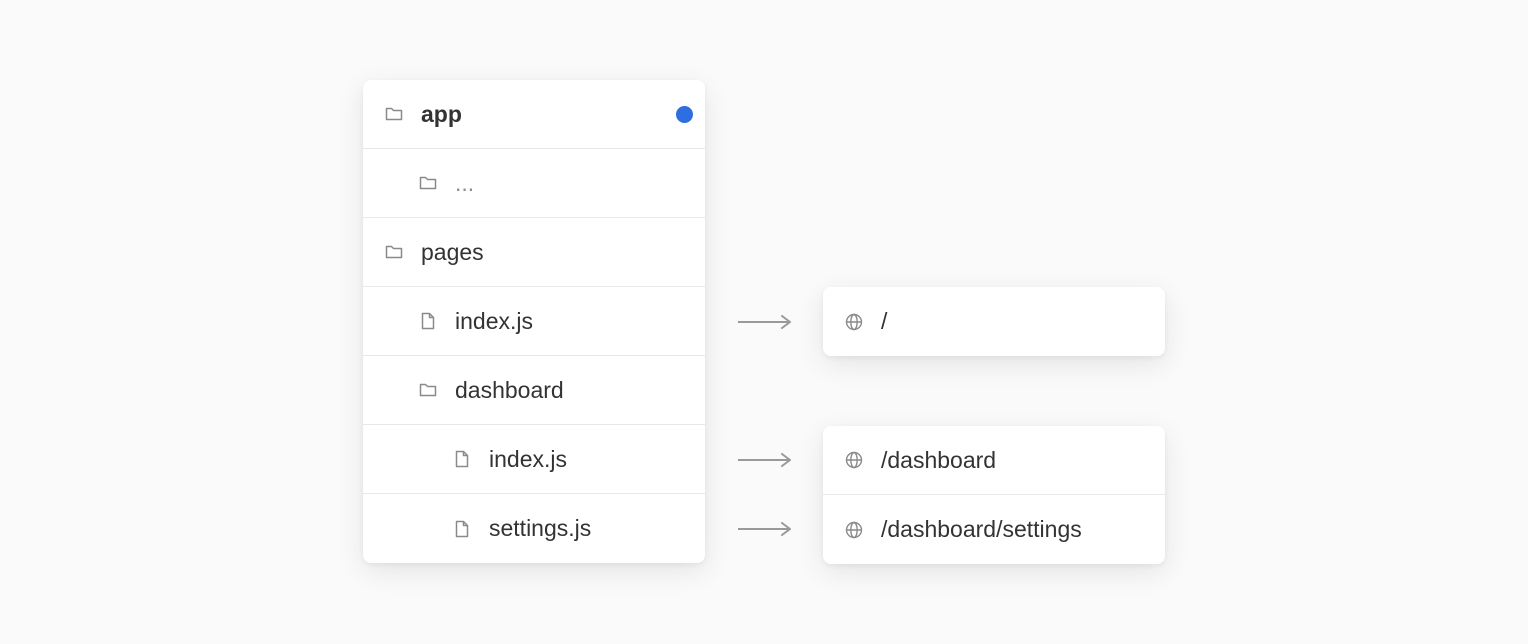 Image resolution: width=1528 pixels, height=644 pixels. What do you see at coordinates (684, 114) in the screenshot?
I see `active-indicator-dot` at bounding box center [684, 114].